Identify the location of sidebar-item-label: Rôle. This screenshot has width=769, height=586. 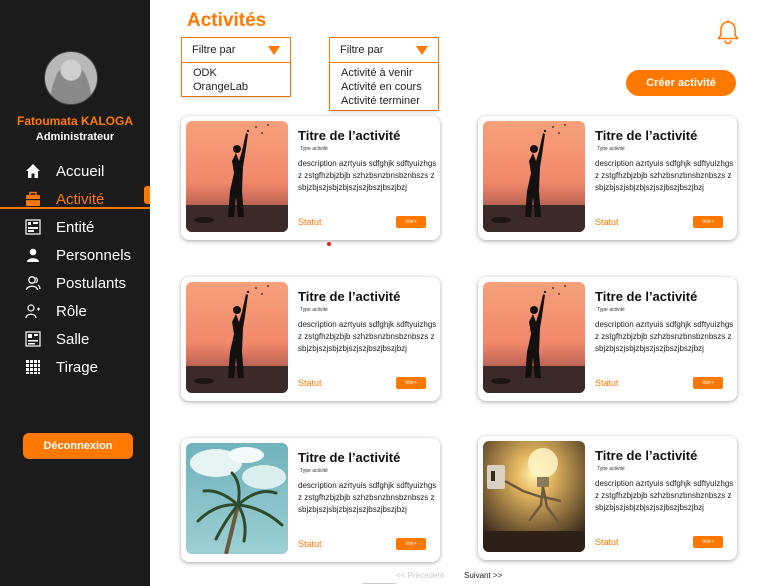
(71, 311).